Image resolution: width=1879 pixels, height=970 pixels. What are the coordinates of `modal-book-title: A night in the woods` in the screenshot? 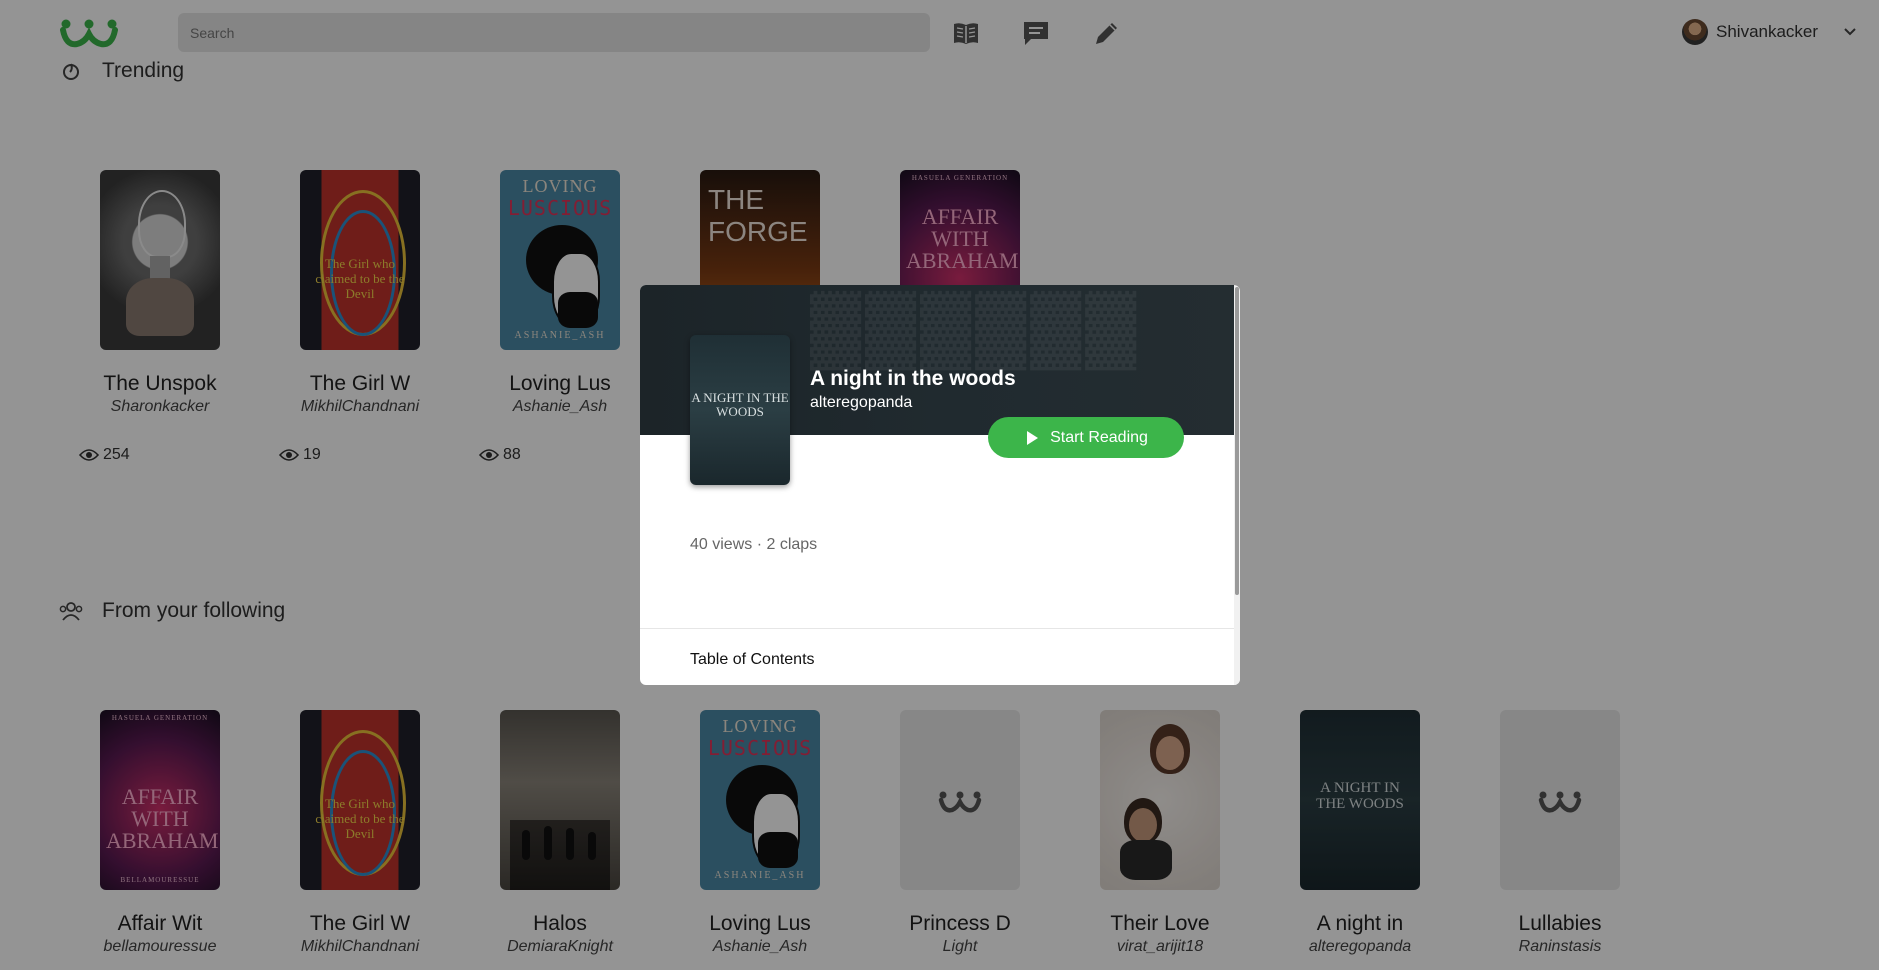 It's located at (913, 378).